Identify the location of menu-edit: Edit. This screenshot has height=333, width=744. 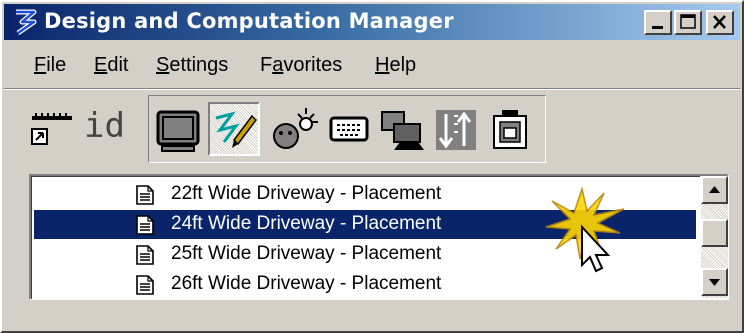
(111, 65).